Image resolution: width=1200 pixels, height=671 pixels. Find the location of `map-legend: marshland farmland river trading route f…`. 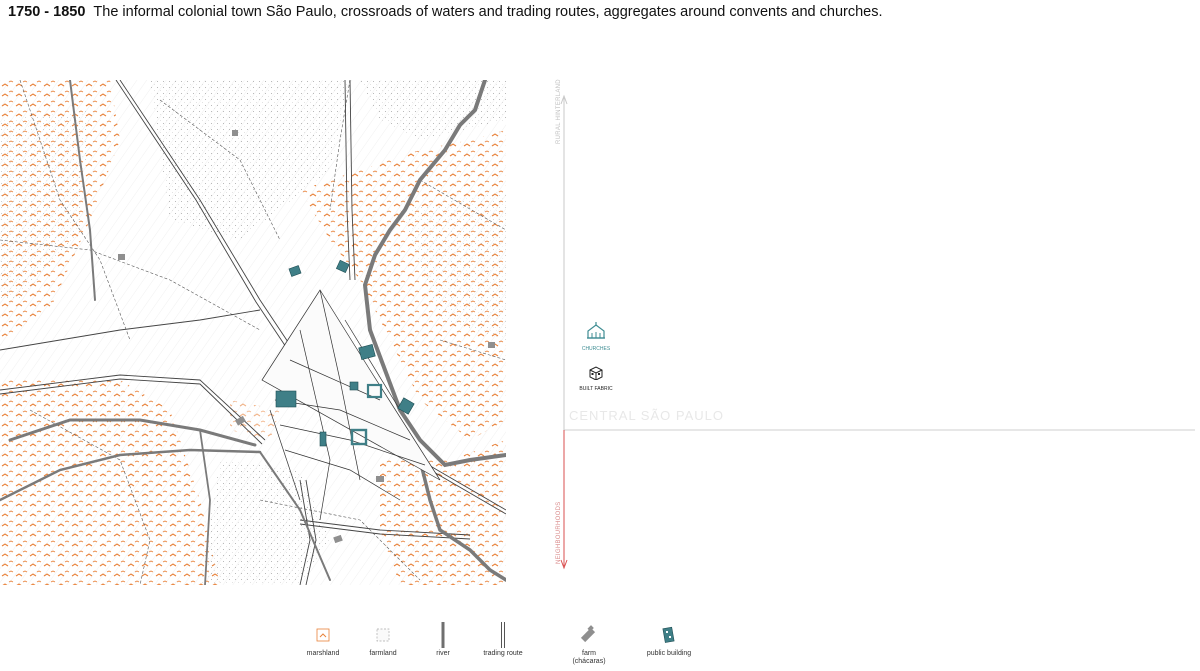

map-legend: marshland farmland river trading route f… is located at coordinates (600, 645).